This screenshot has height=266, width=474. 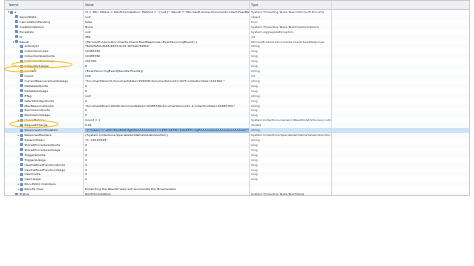 What do you see at coordinates (42, 149) in the screenshot?
I see `row-name-text: StoredProceduresUsage` at bounding box center [42, 149].